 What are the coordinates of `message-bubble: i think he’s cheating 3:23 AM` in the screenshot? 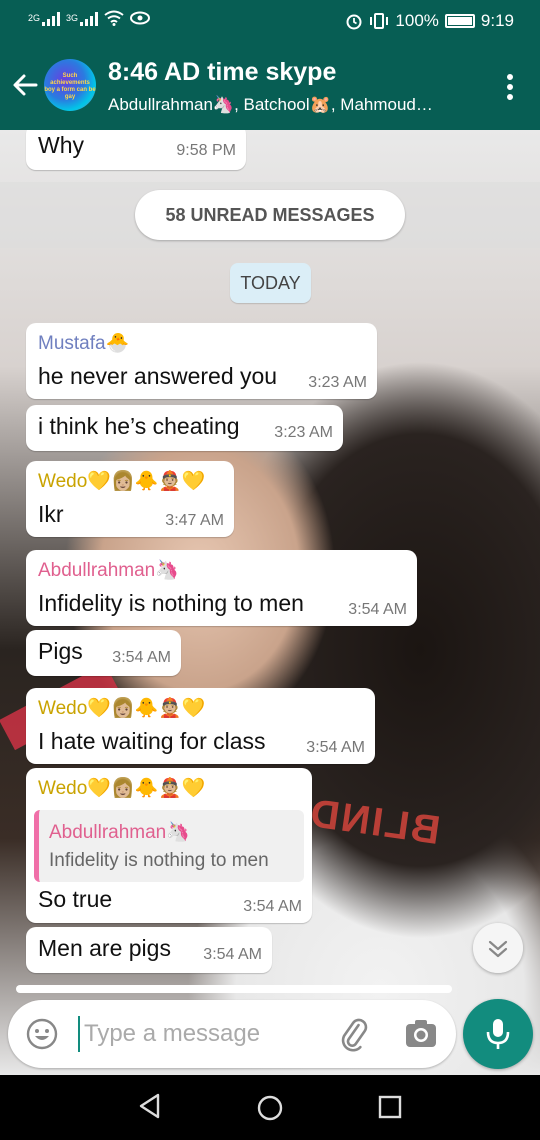 It's located at (184, 428).